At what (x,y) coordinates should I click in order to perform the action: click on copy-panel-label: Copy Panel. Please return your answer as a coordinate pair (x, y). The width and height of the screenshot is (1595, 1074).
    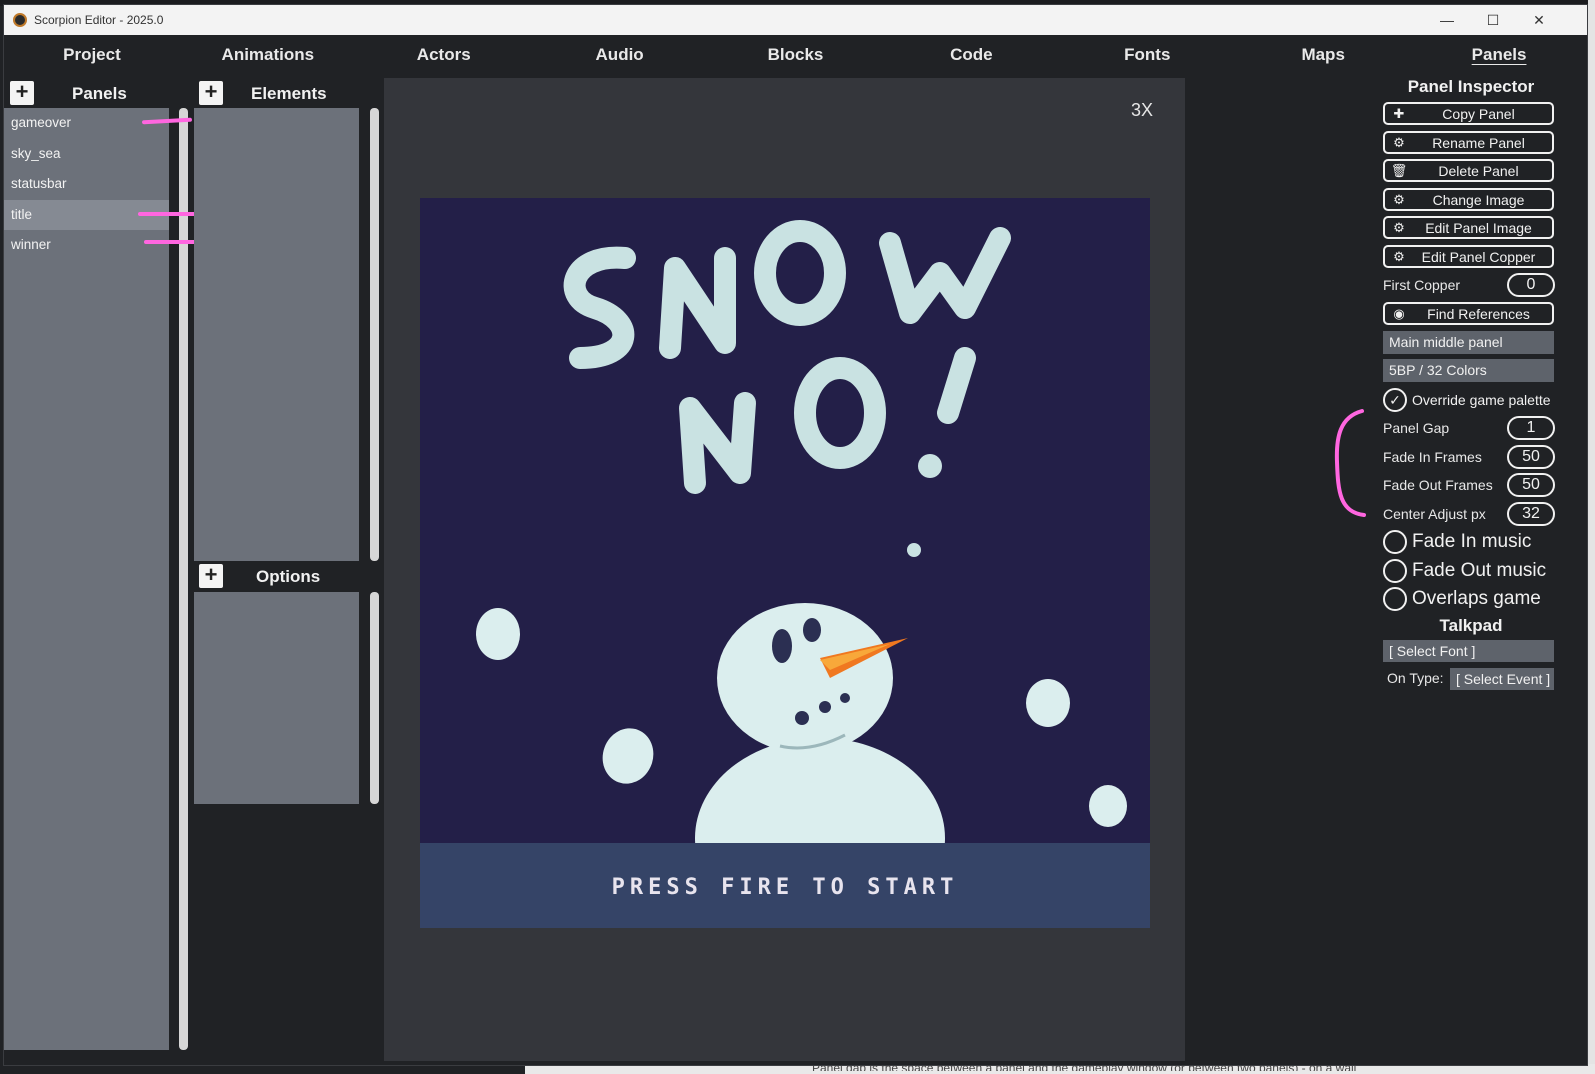
    Looking at the image, I should click on (1478, 113).